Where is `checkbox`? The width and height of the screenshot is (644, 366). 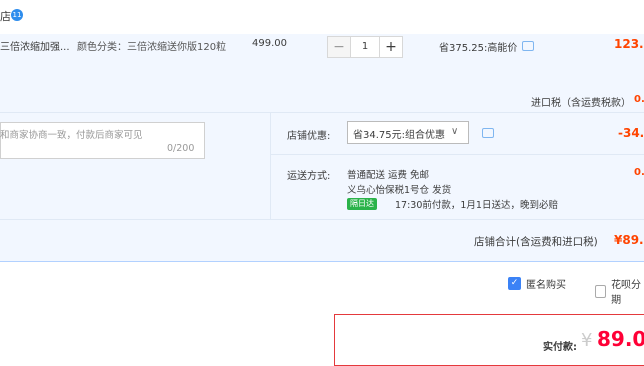
checkbox is located at coordinates (601, 291).